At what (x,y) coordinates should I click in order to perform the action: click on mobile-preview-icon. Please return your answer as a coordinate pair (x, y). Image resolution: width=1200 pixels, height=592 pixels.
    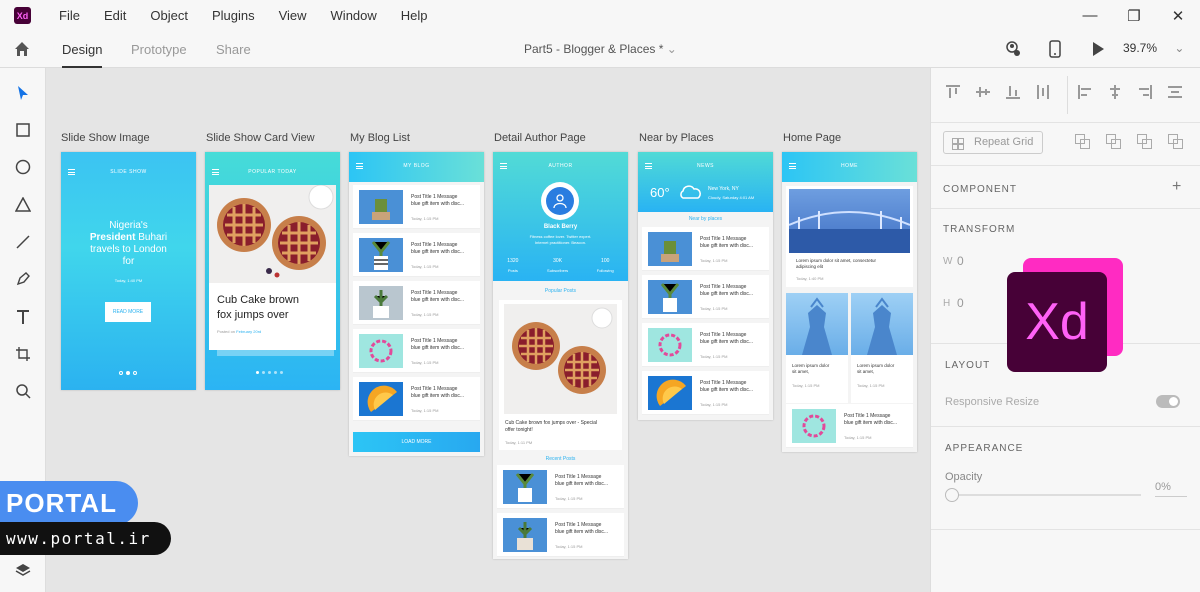
    Looking at the image, I should click on (1055, 51).